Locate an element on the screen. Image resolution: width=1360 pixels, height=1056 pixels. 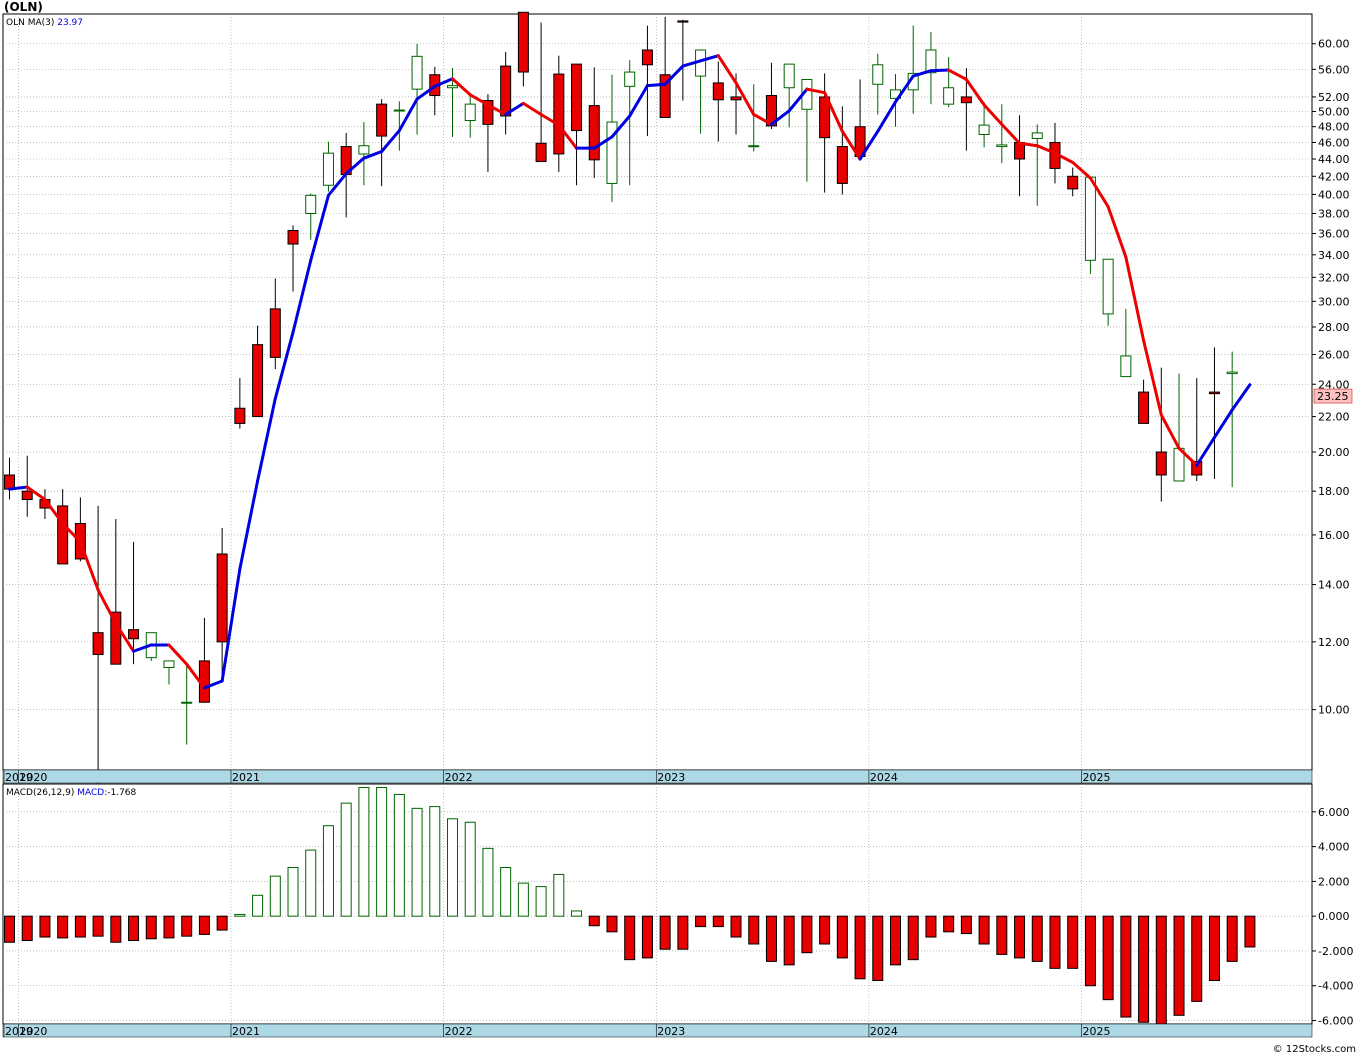
macd-x-tick-label: 2022 is located at coordinates (459, 1031).